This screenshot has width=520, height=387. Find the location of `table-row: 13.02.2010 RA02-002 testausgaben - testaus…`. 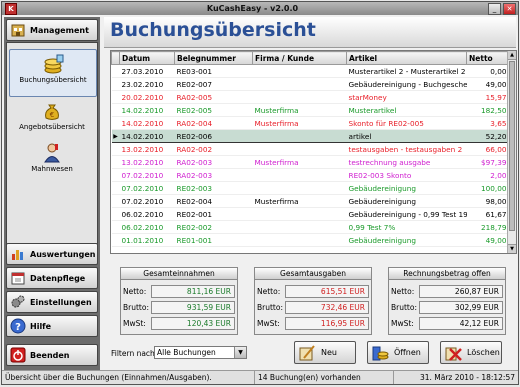

table-row: 13.02.2010 RA02-002 testausgaben - testaus… is located at coordinates (310, 149).